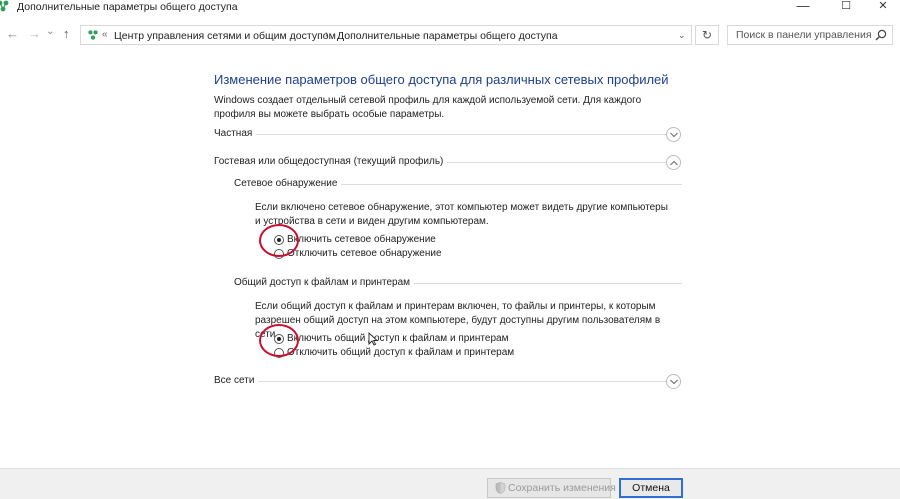 The image size is (900, 499). What do you see at coordinates (450, 483) in the screenshot?
I see `dialog-footer: Сохранить изменения Отмена` at bounding box center [450, 483].